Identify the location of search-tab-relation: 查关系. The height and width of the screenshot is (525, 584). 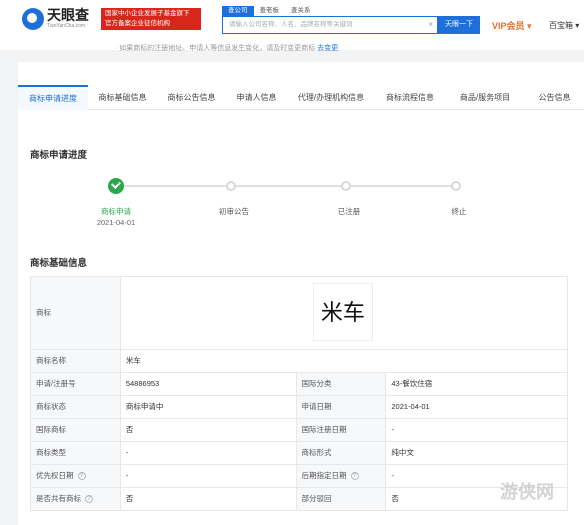
(301, 11).